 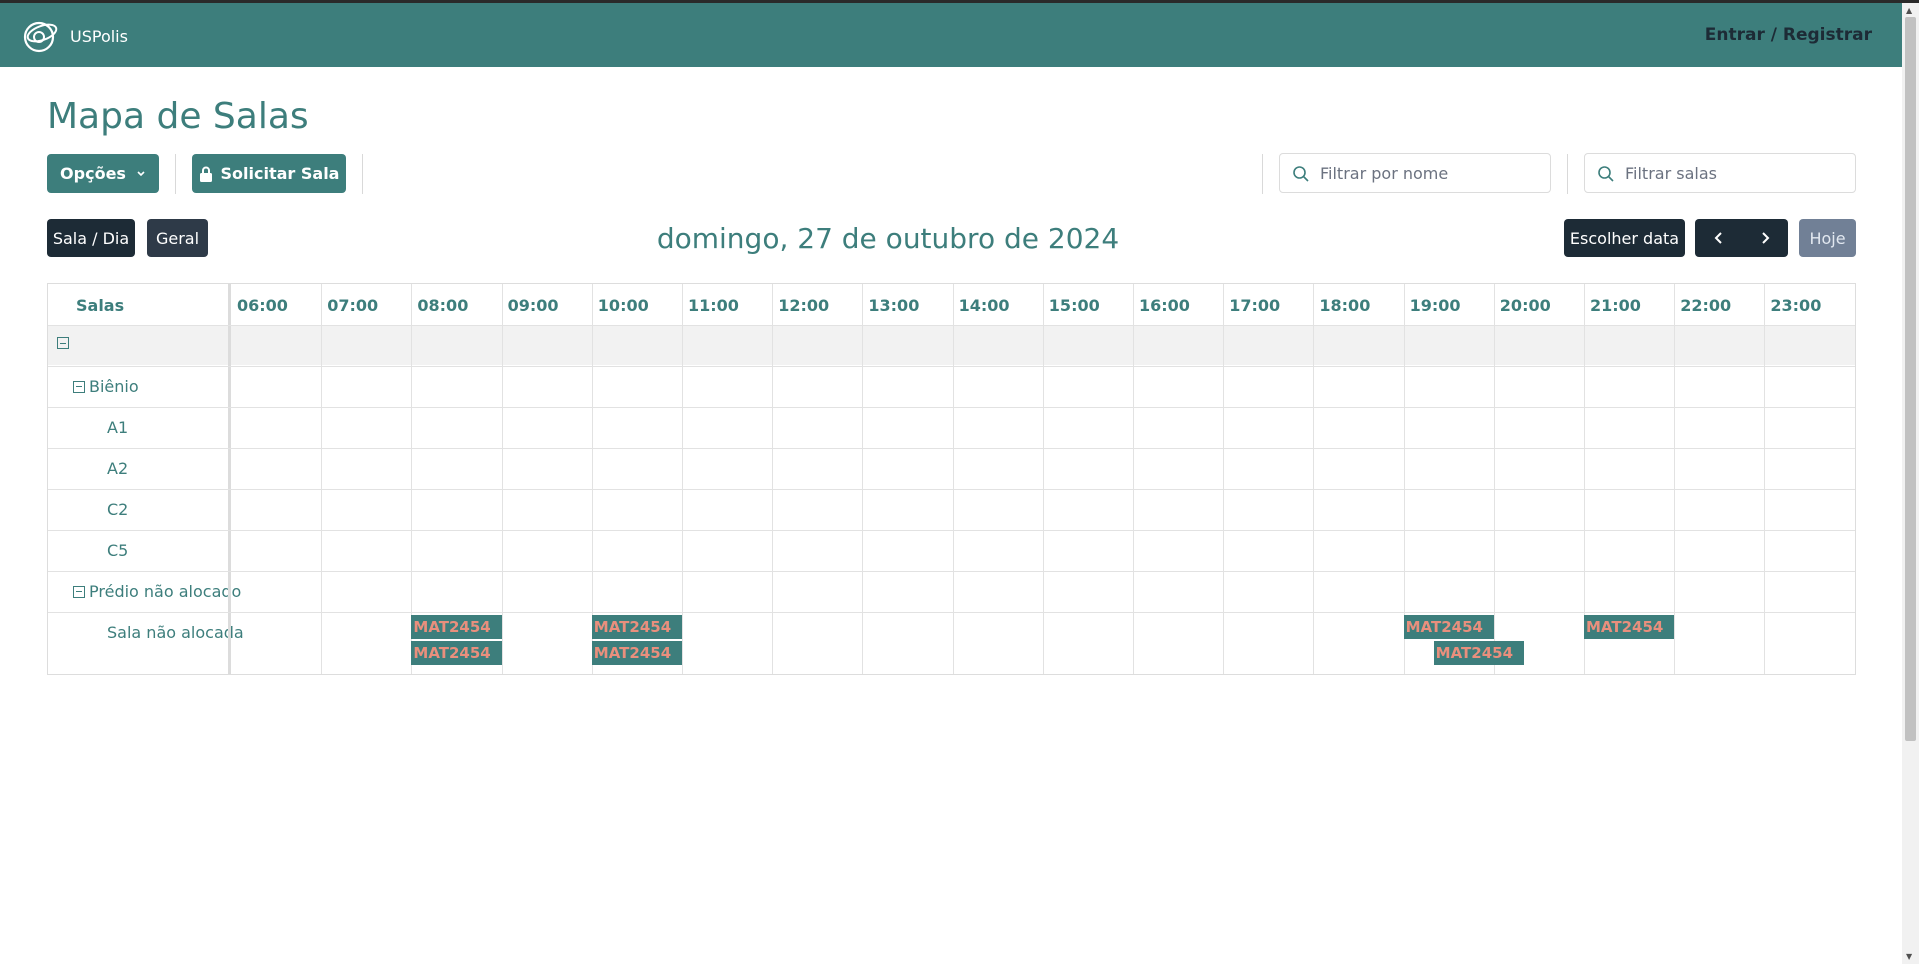 I want to click on filter-rooms-input, so click(x=1725, y=173).